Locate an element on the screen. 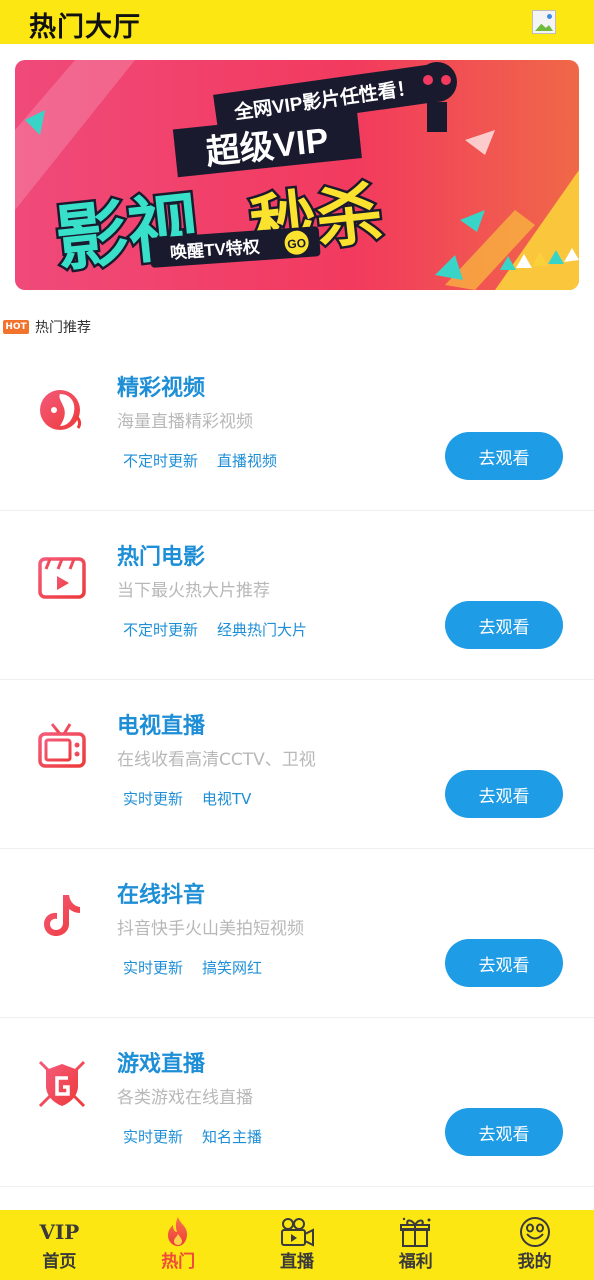 This screenshot has width=594, height=1280. card-tag: 电视TV is located at coordinates (227, 799).